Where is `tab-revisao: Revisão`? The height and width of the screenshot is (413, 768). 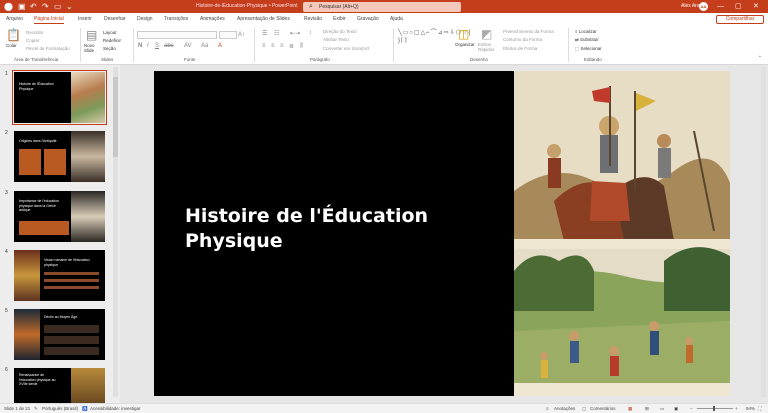
tab-revisao: Revisão is located at coordinates (313, 19).